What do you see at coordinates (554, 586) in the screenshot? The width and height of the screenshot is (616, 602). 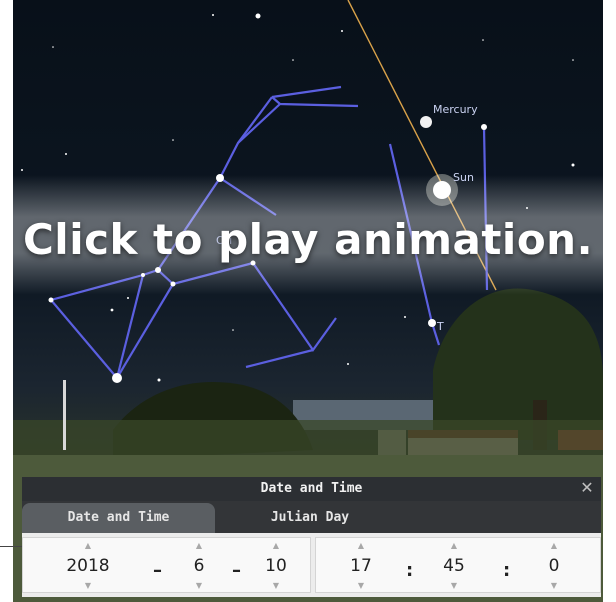 I see `second-down-icon: ▼` at bounding box center [554, 586].